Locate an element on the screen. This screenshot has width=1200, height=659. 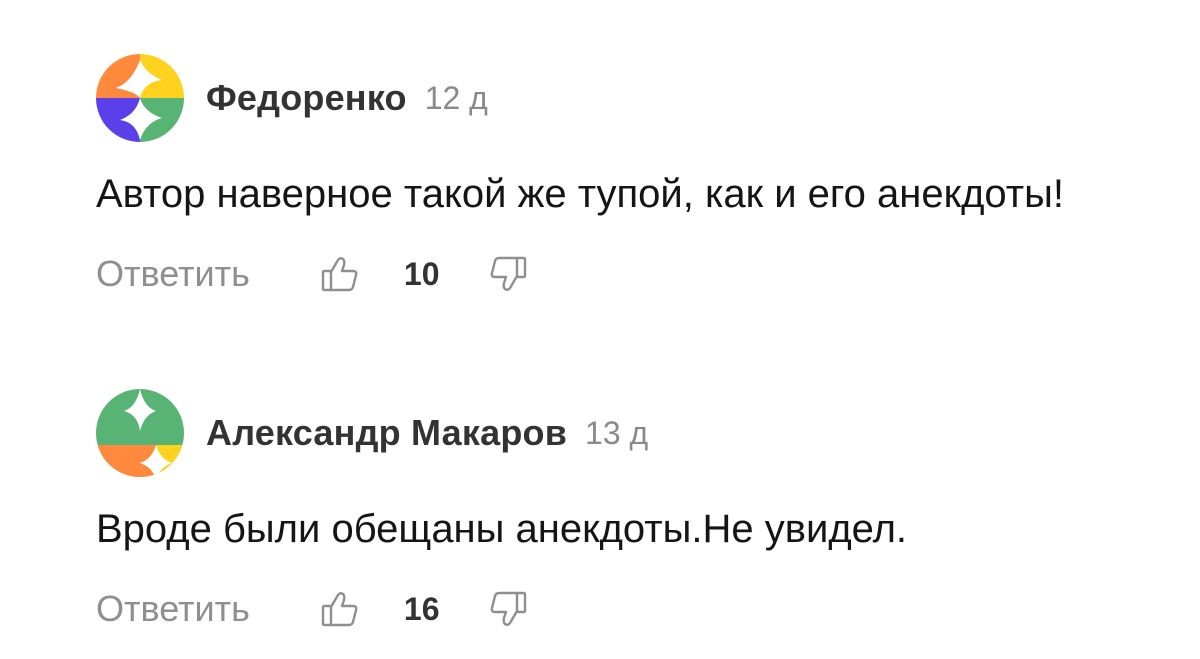
comment-actions: Ответить 16 is located at coordinates (636, 609).